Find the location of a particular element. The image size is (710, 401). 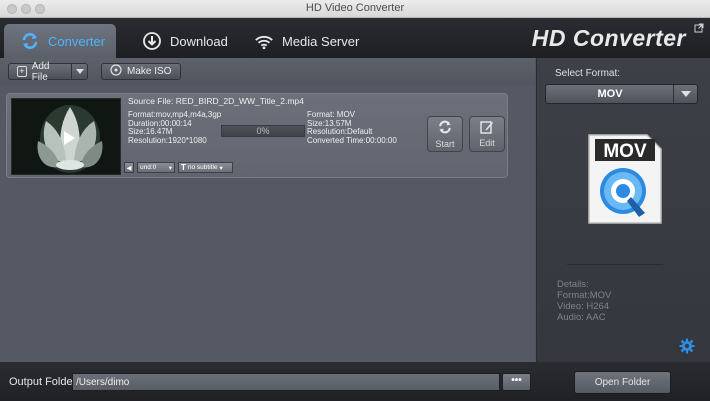

format-dropdown-arrow is located at coordinates (685, 94).